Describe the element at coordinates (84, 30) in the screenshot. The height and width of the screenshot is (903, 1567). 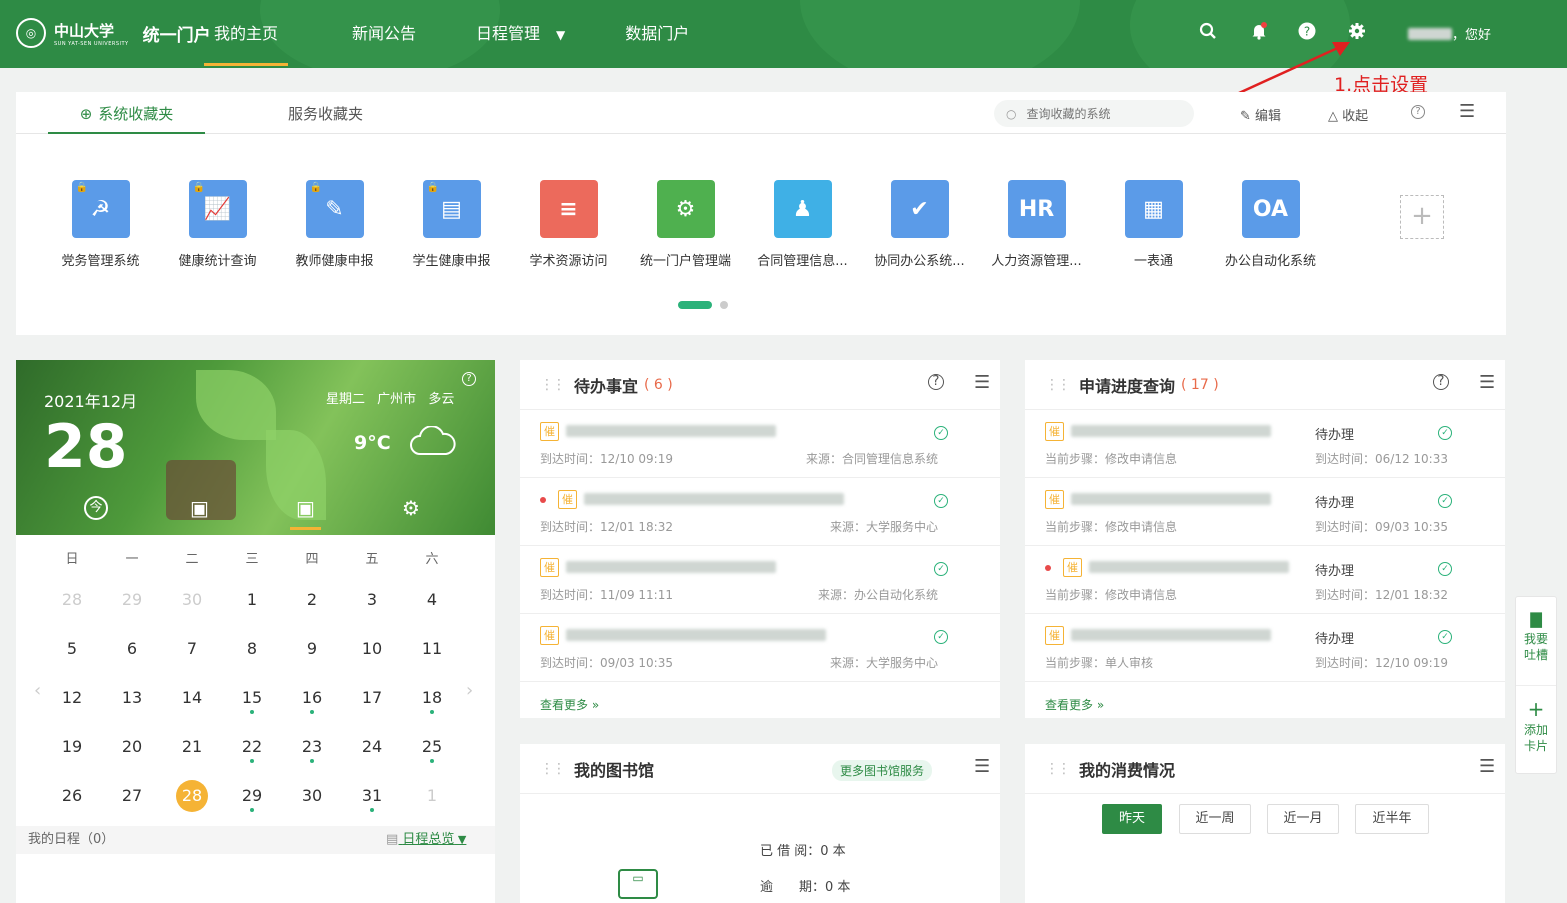
I see `logo-name: 中山大学` at that location.